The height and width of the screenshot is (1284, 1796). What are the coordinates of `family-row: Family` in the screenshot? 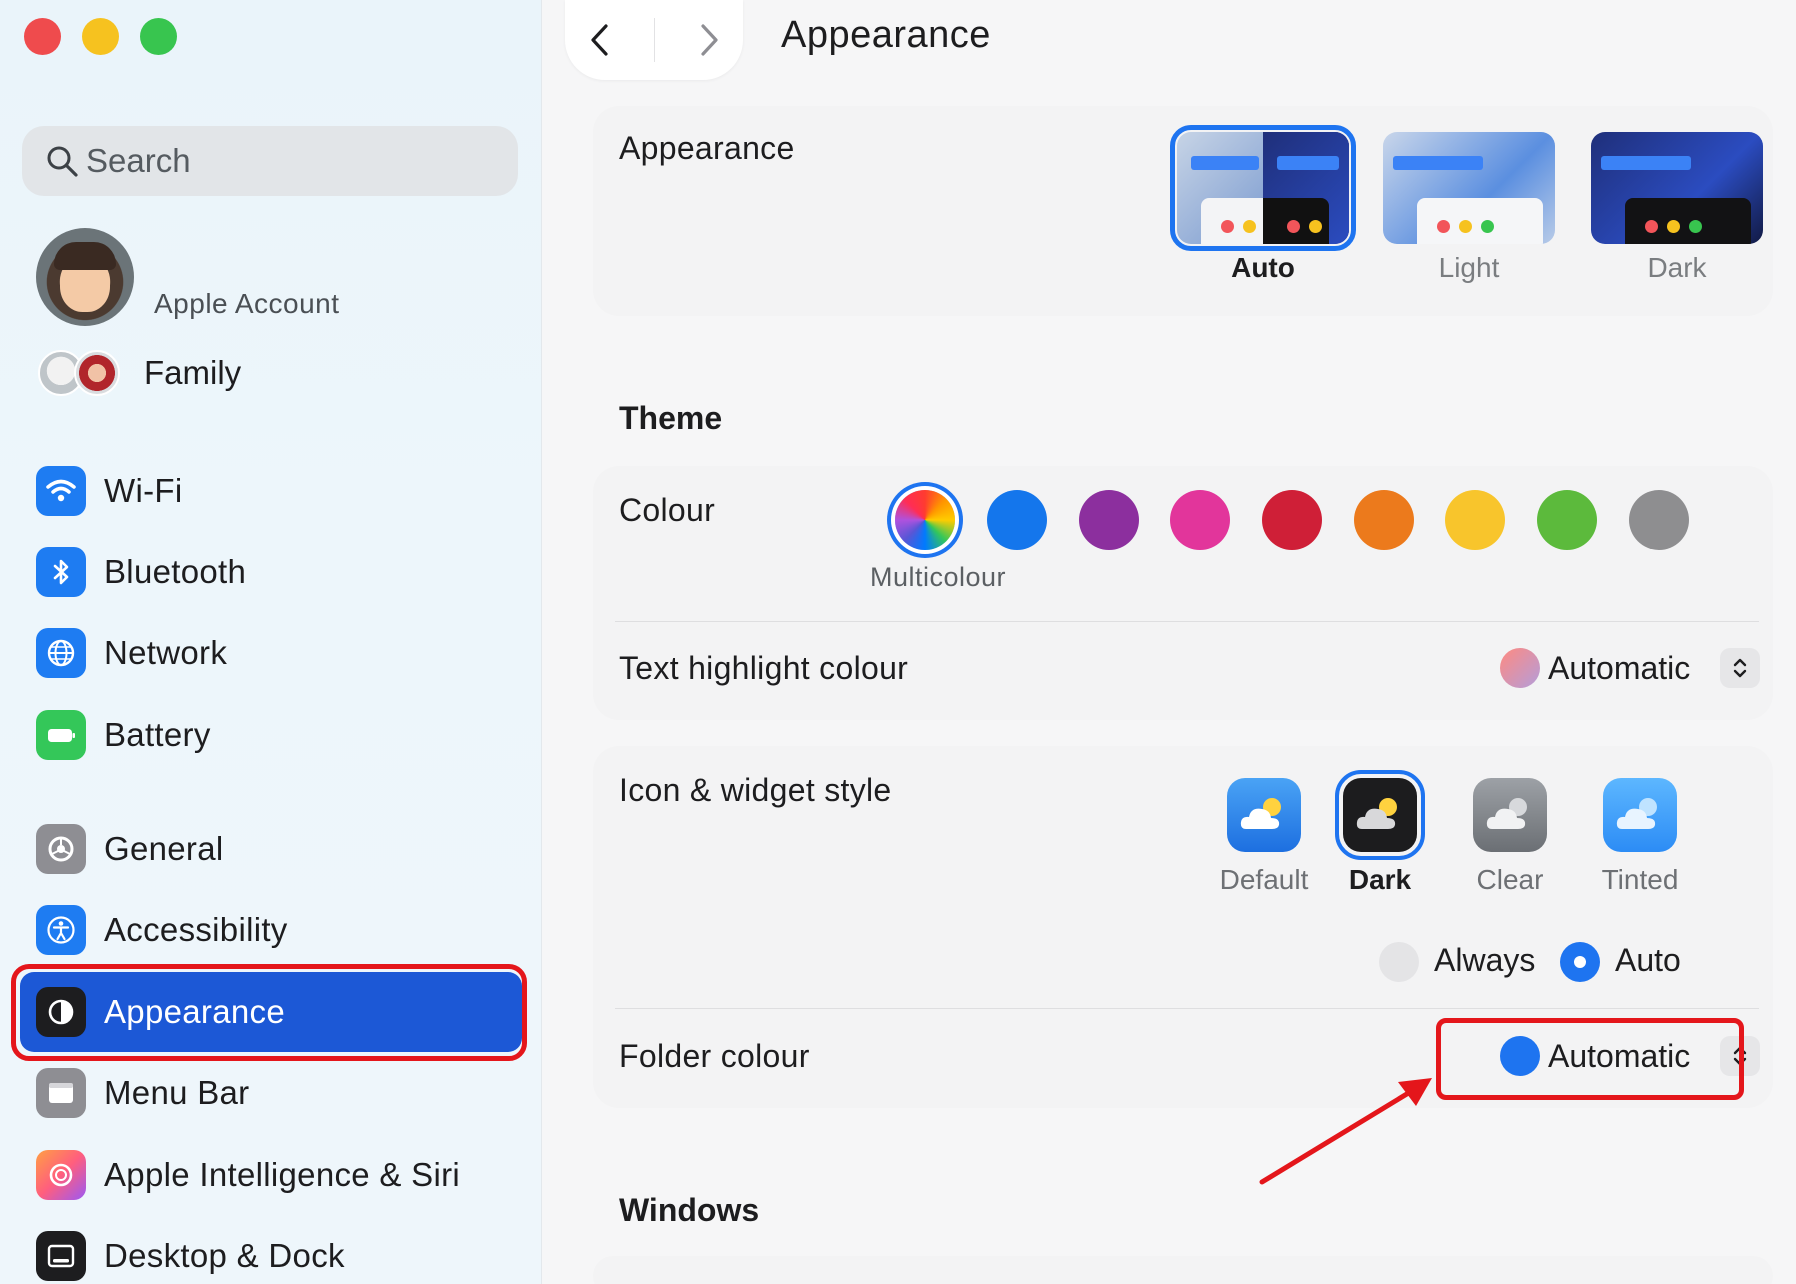 It's located at (139, 373).